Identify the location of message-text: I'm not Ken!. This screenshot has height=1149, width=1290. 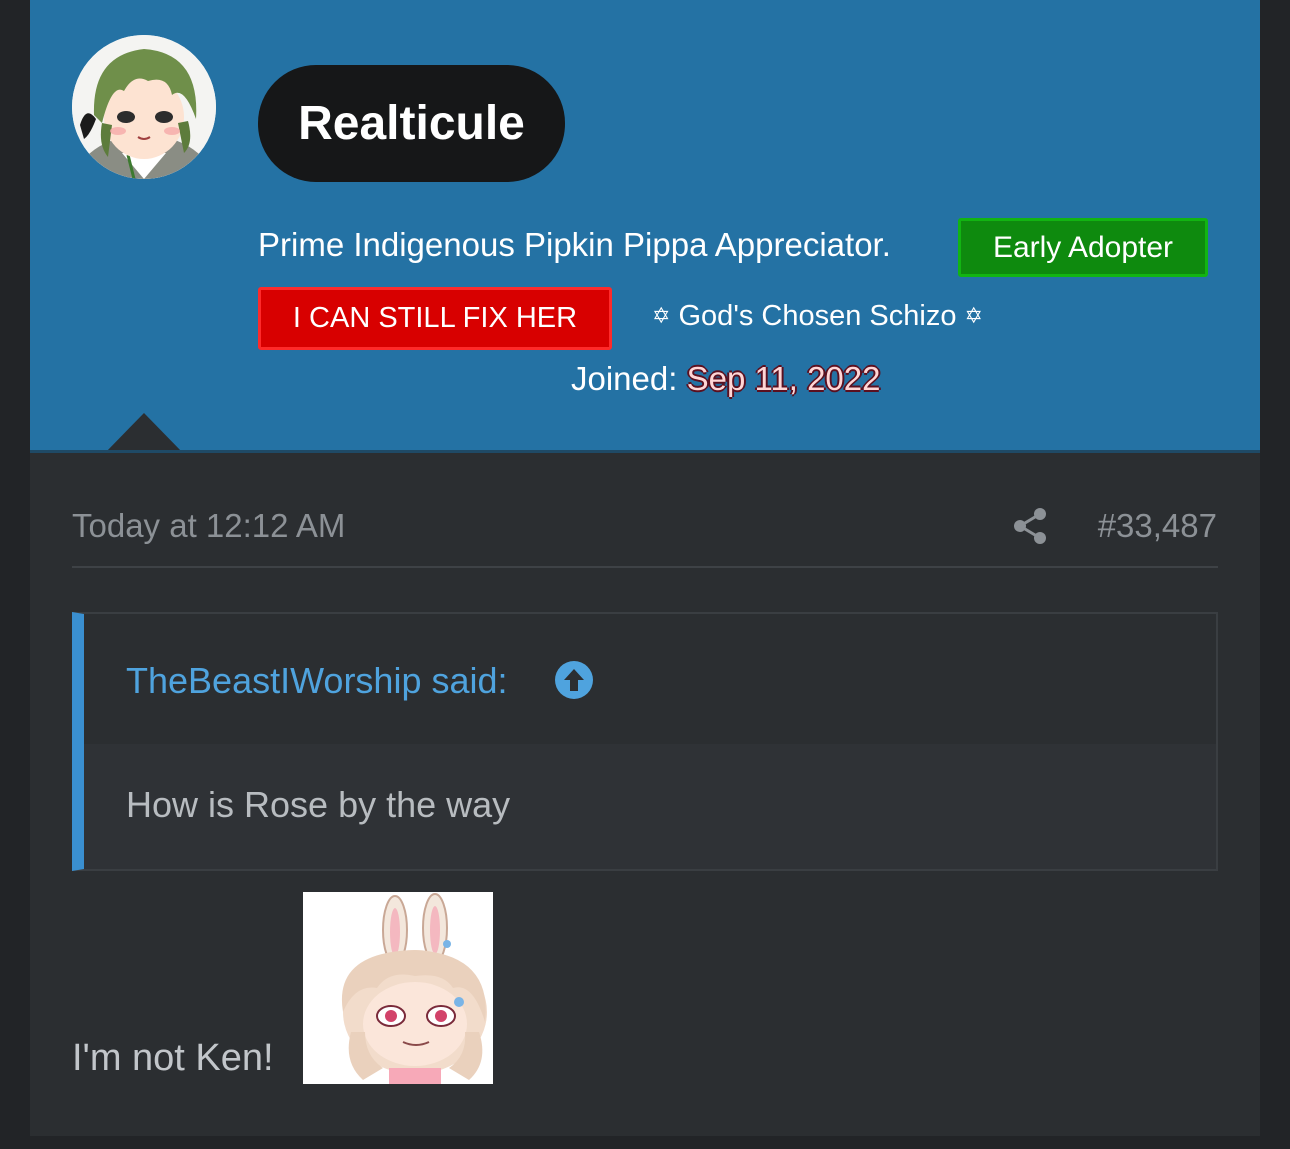
(173, 1058).